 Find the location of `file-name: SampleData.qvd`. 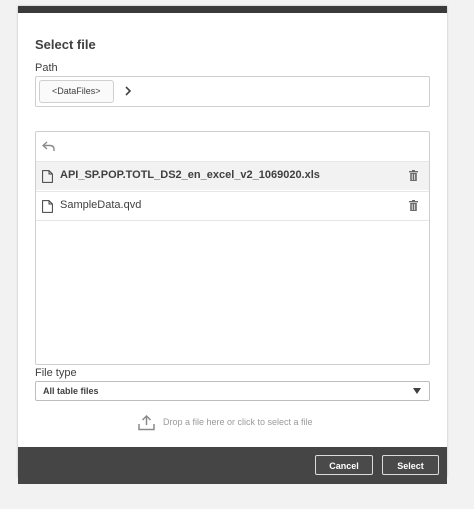

file-name: SampleData.qvd is located at coordinates (101, 205).